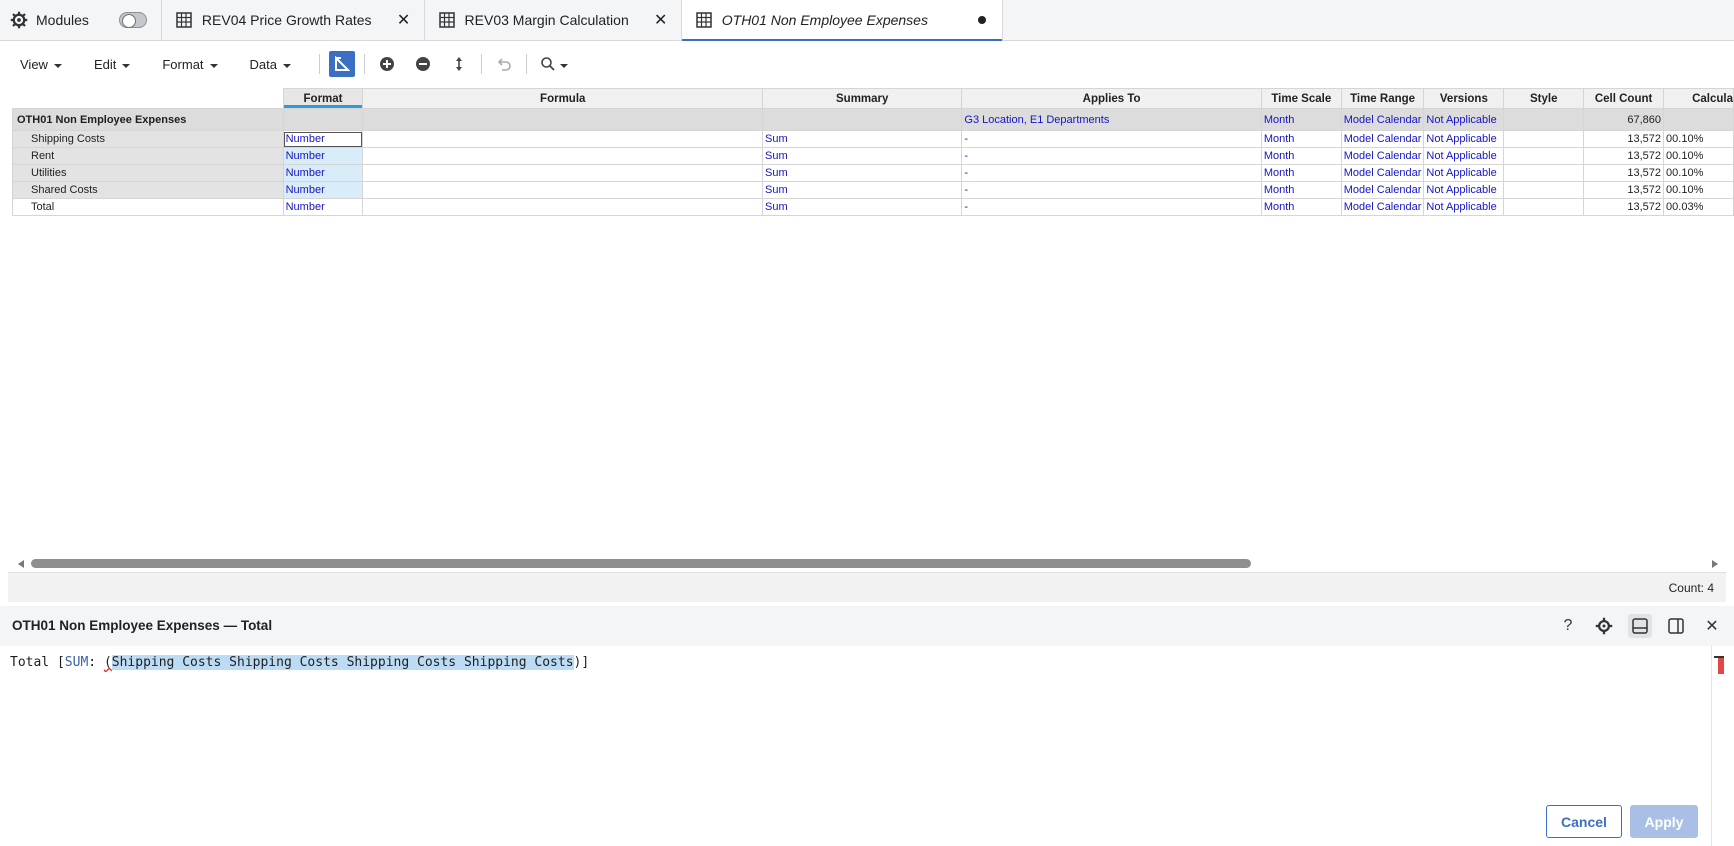 This screenshot has width=1734, height=846. Describe the element at coordinates (132, 20) in the screenshot. I see `modules-toggle` at that location.